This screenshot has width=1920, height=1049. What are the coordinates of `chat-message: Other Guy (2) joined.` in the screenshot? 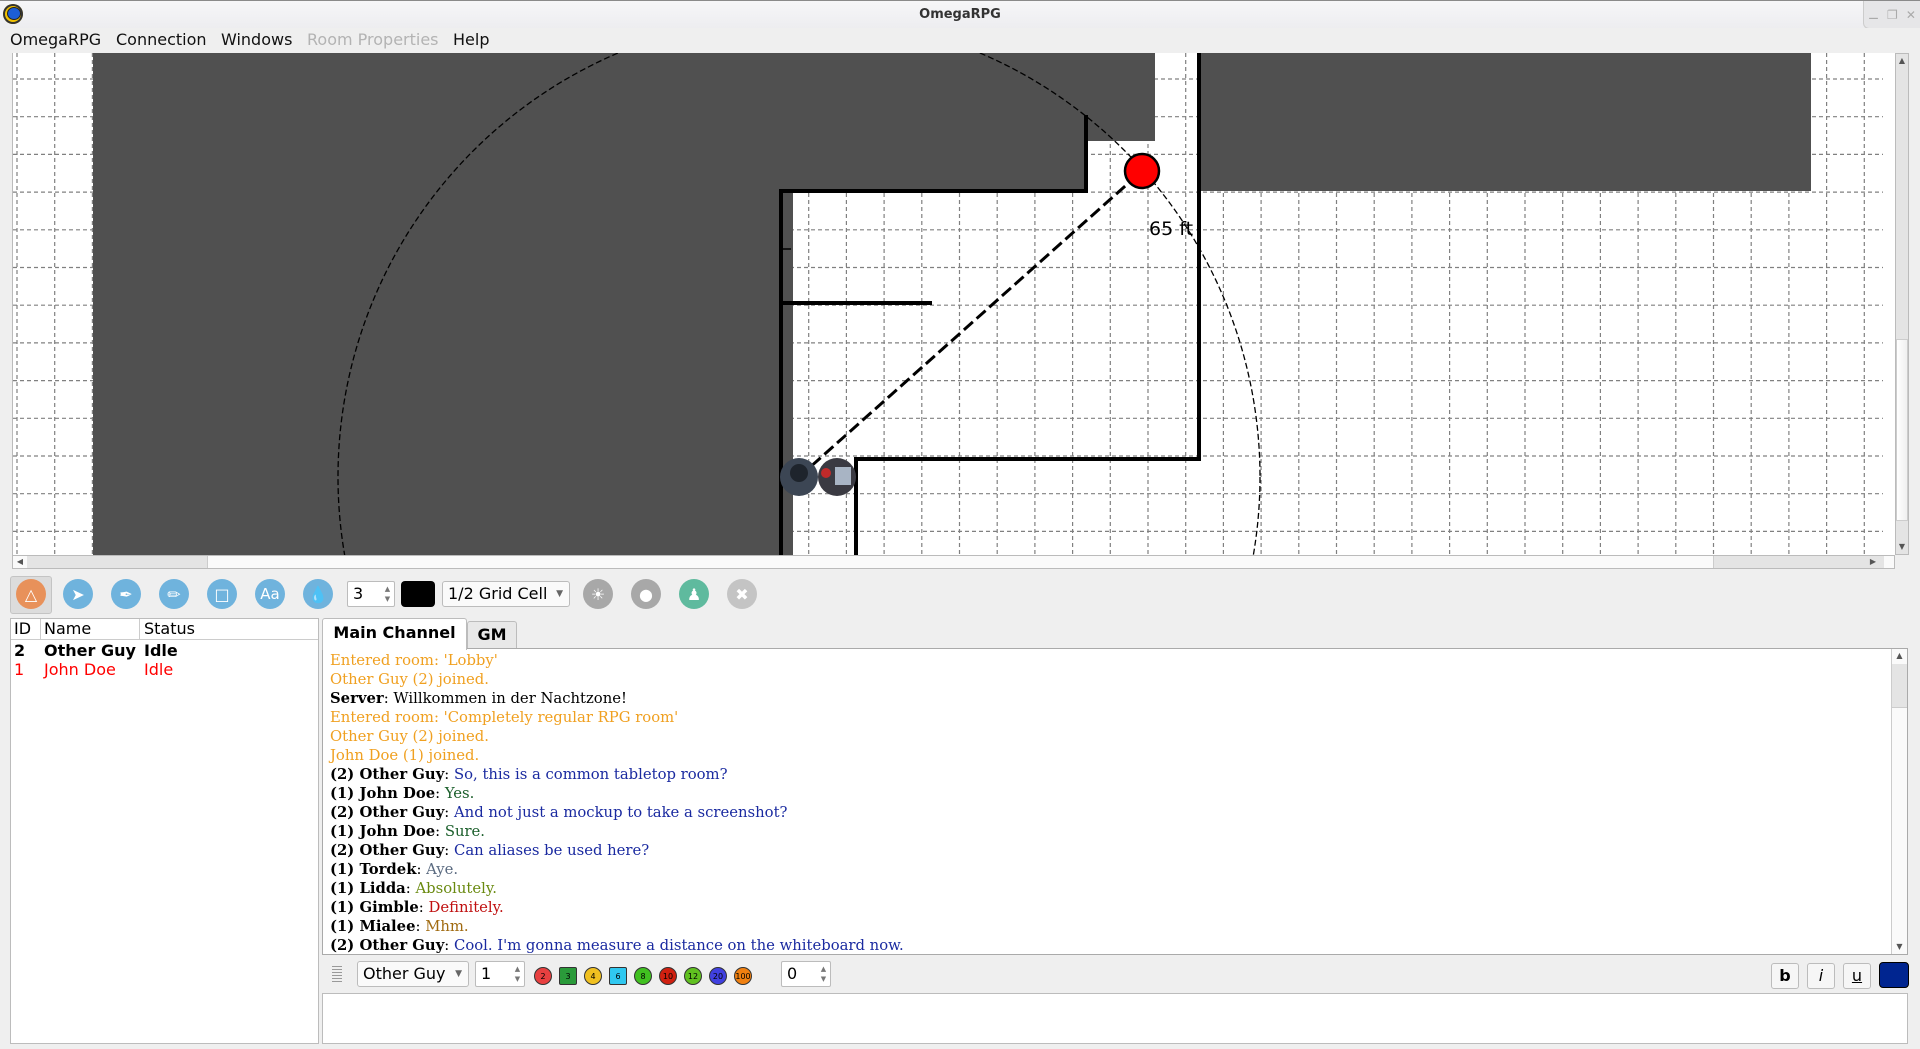 It's located at (409, 736).